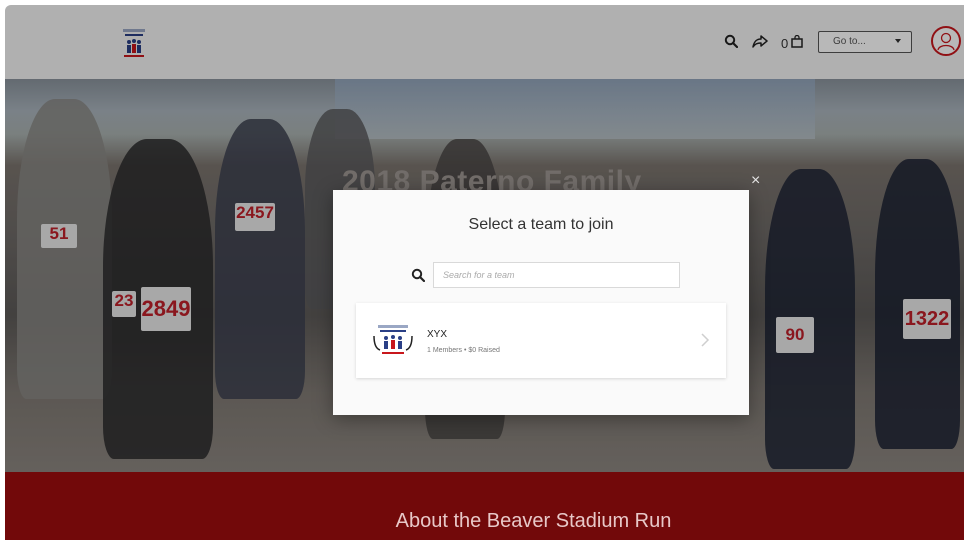 This screenshot has width=964, height=540. What do you see at coordinates (437, 334) in the screenshot?
I see `team-name: XYX` at bounding box center [437, 334].